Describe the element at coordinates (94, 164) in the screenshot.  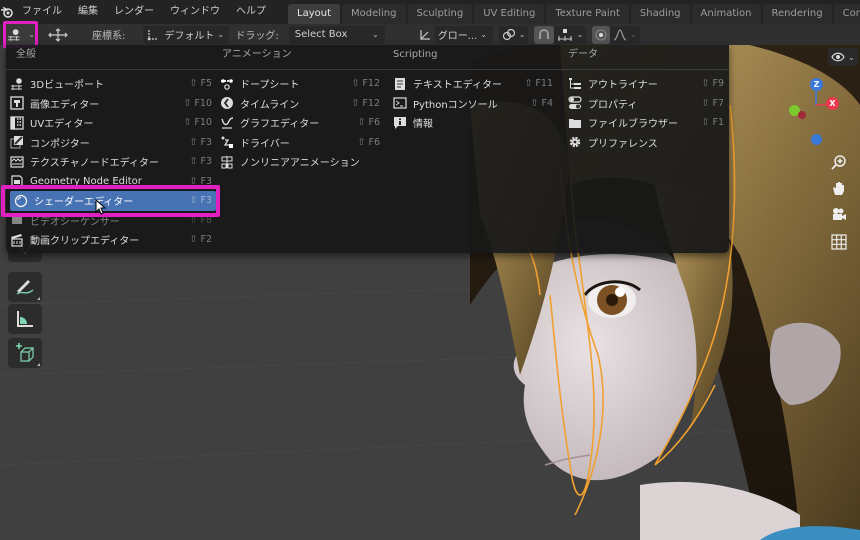
I see `menu-item-label: テクスチャノードエディター` at that location.